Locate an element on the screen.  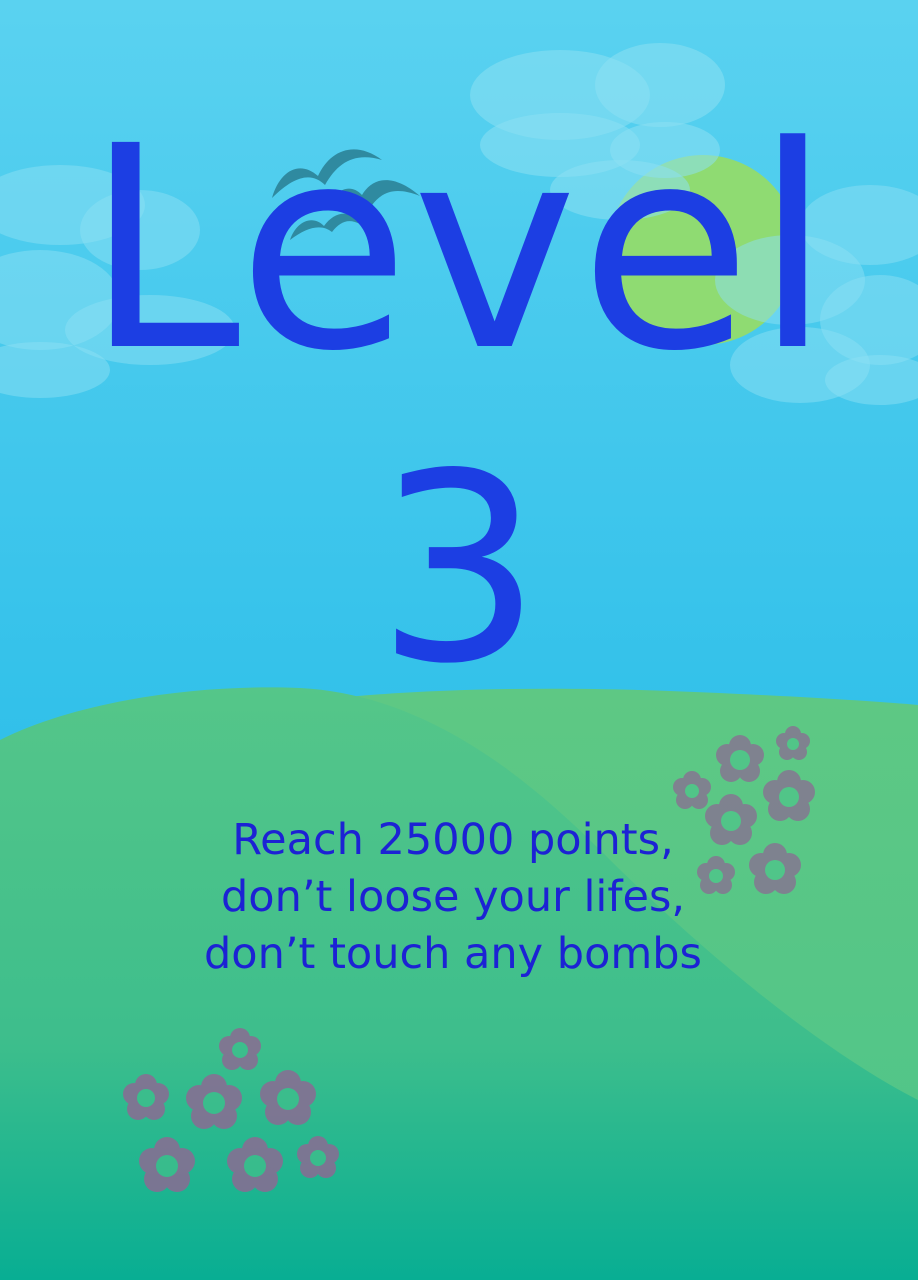
objective-line: don’t loose your lifes, is located at coordinates (453, 897).